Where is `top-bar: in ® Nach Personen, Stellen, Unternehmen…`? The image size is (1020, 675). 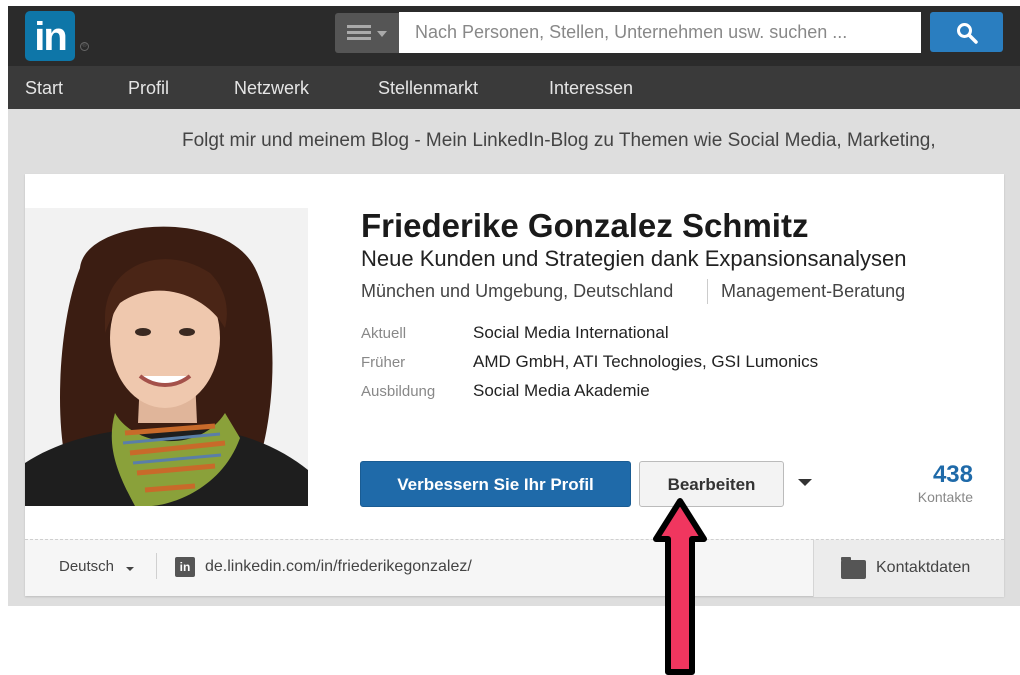
top-bar: in ® Nach Personen, Stellen, Unternehmen… is located at coordinates (514, 36).